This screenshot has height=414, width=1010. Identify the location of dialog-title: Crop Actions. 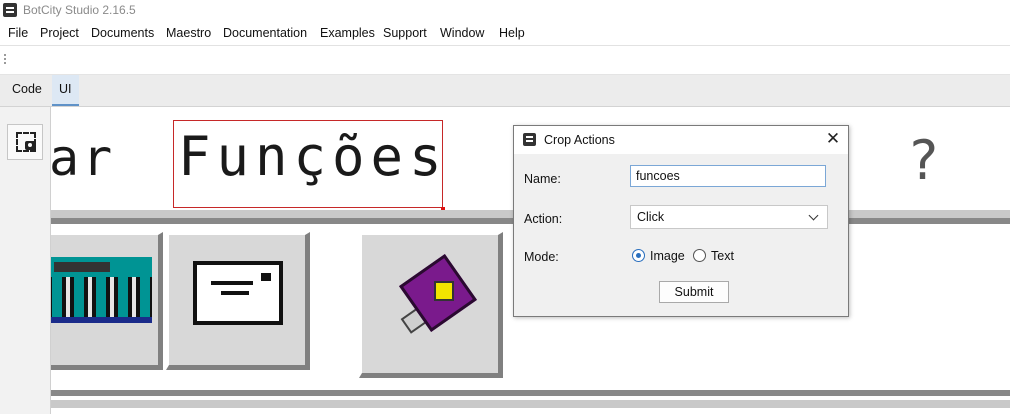
(579, 140).